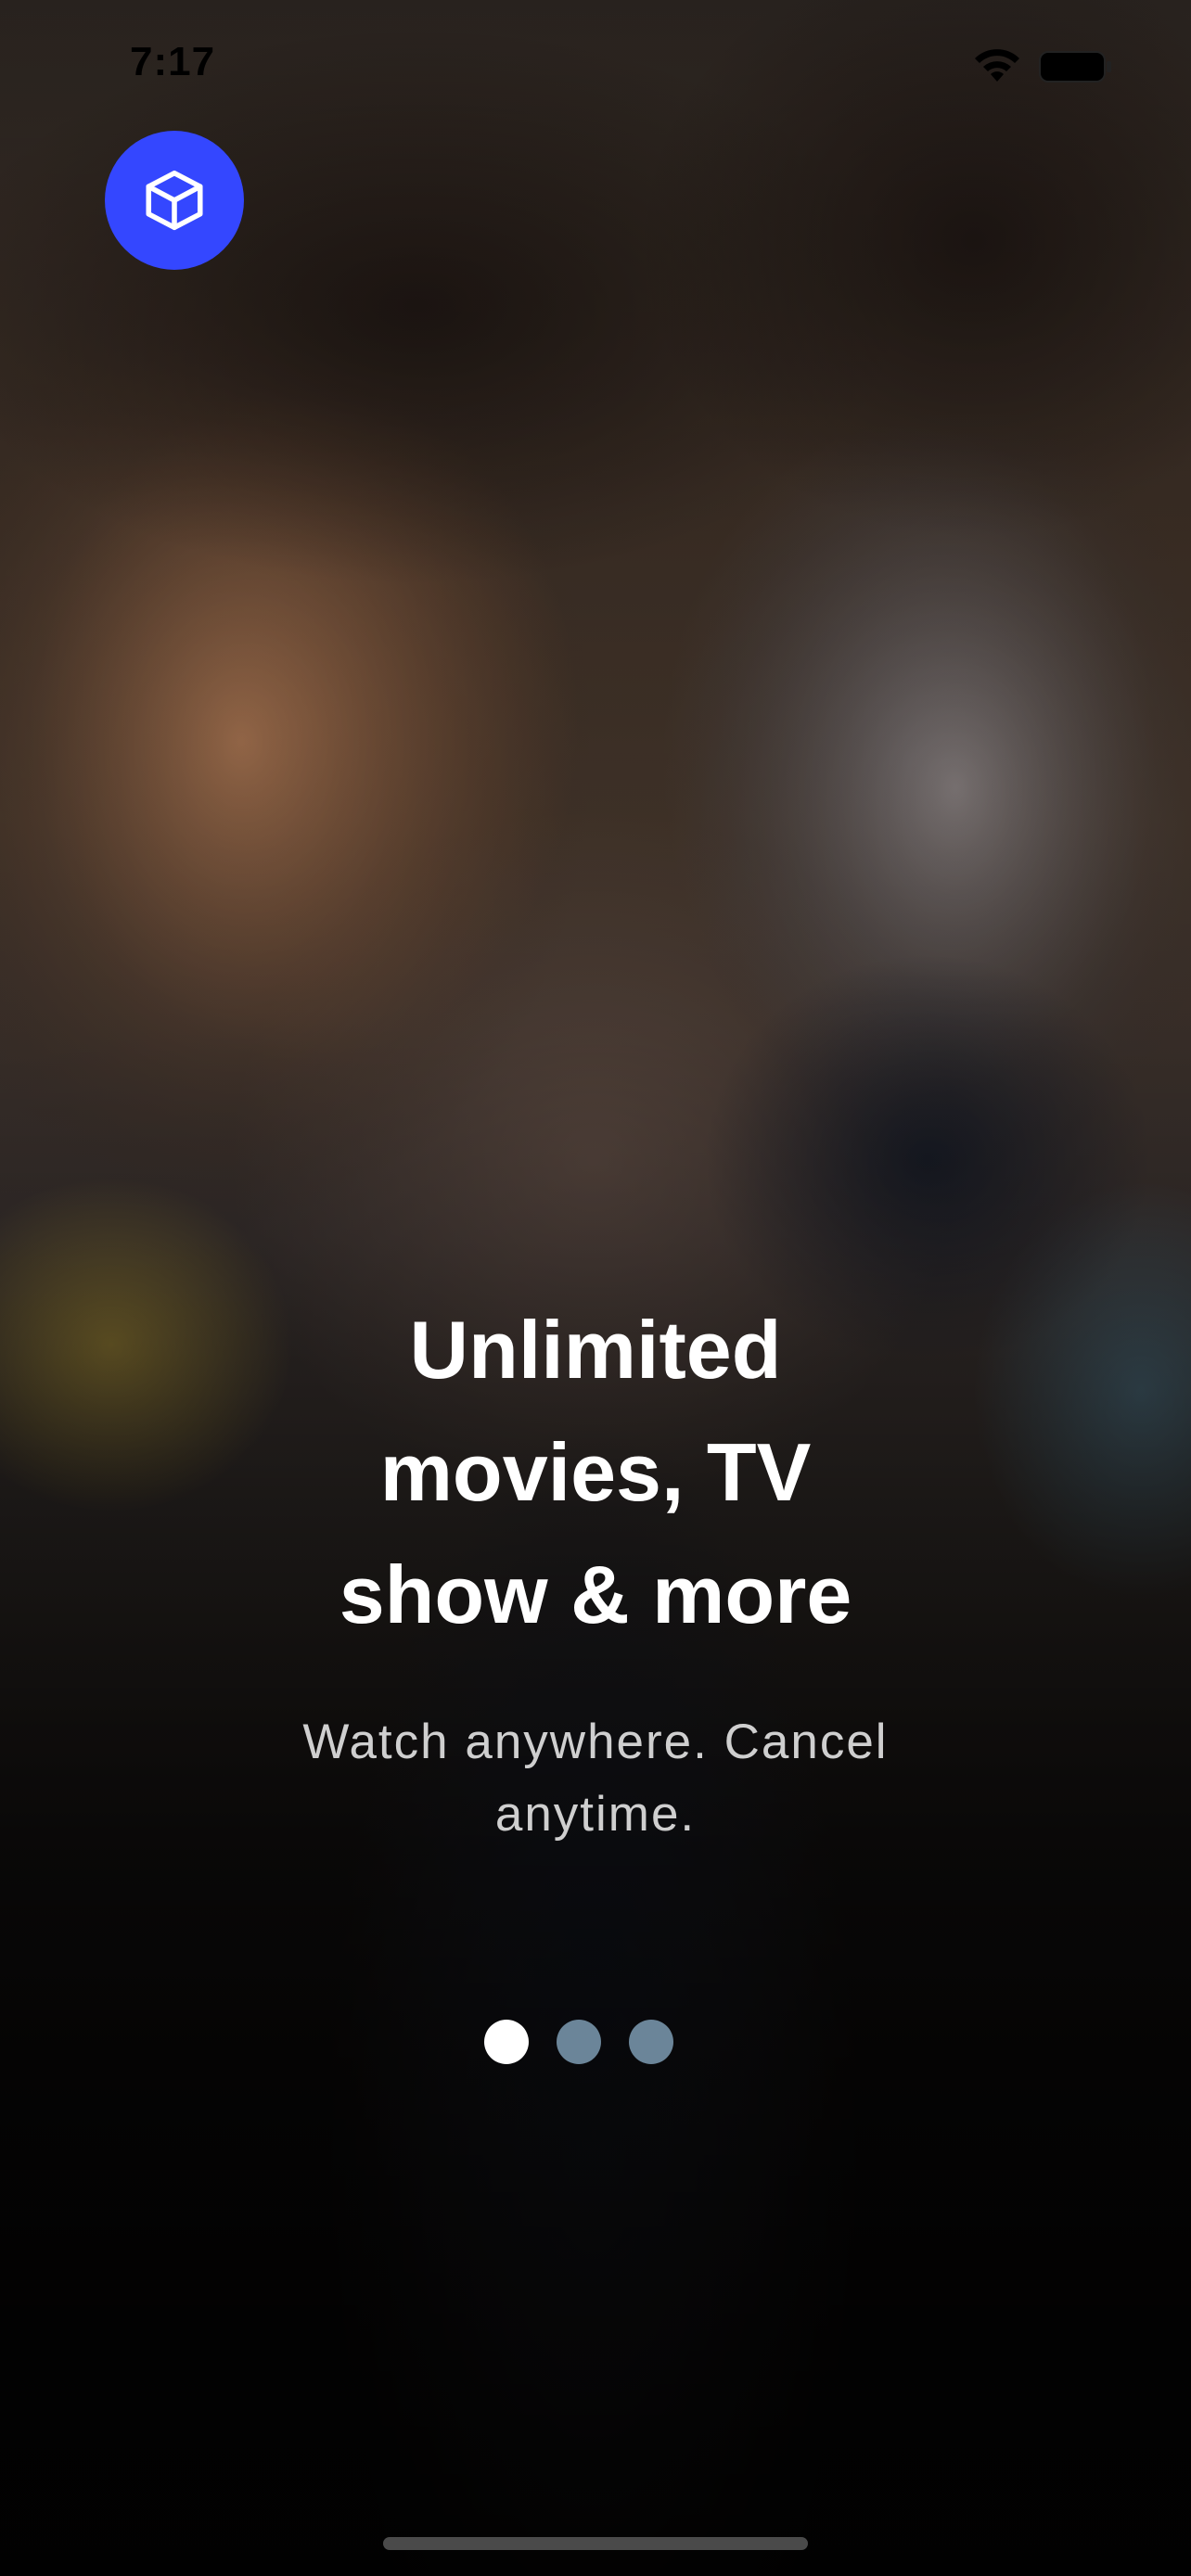 Image resolution: width=1191 pixels, height=2576 pixels. Describe the element at coordinates (173, 61) in the screenshot. I see `status-time: 7:17` at that location.